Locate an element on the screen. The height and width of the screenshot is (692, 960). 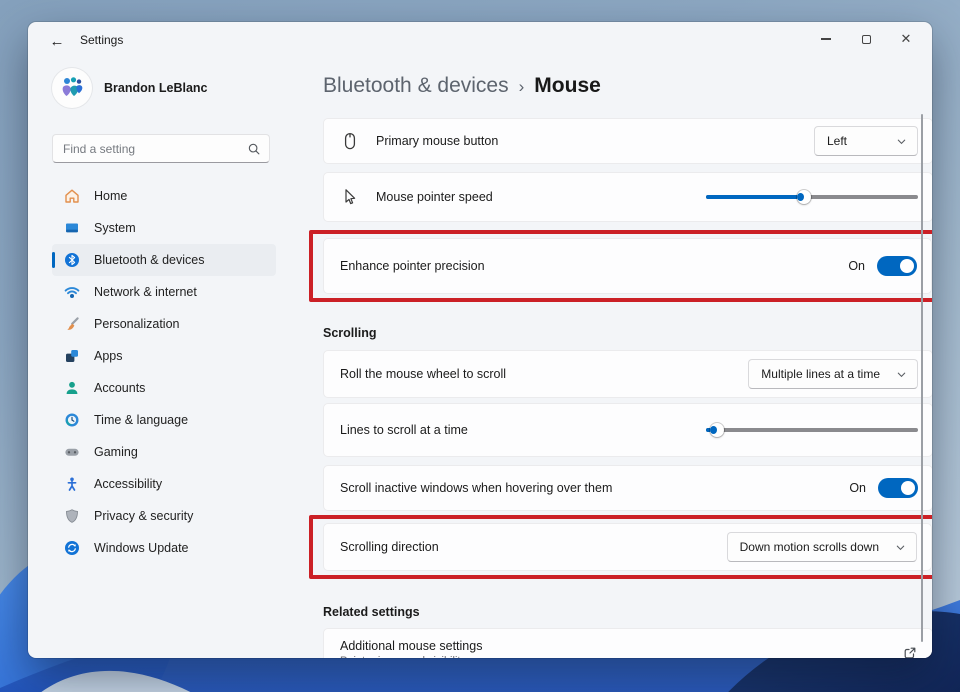
minimize-button is located at coordinates (826, 39).